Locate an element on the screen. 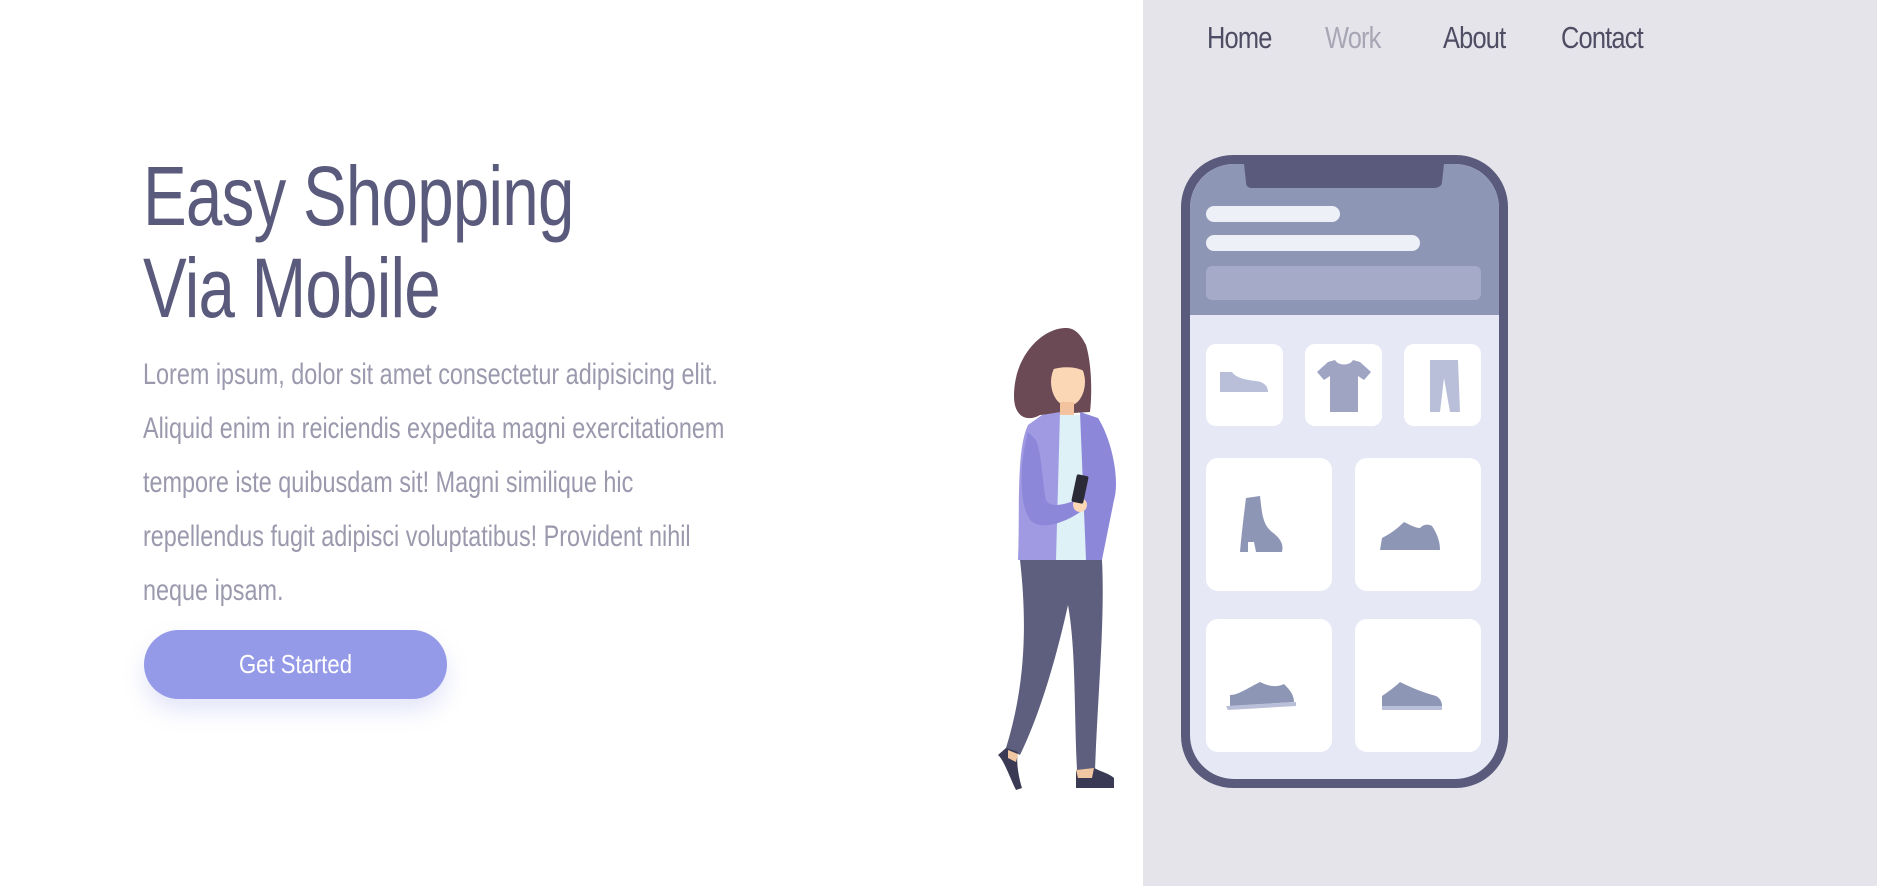  top-nav: Home Work About Contact is located at coordinates (1425, 38).